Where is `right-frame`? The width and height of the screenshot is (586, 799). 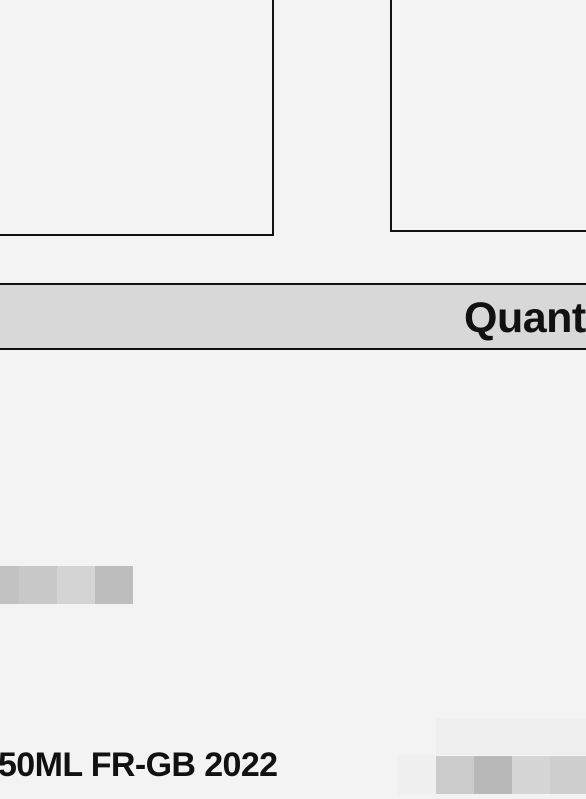
right-frame is located at coordinates (488, 116).